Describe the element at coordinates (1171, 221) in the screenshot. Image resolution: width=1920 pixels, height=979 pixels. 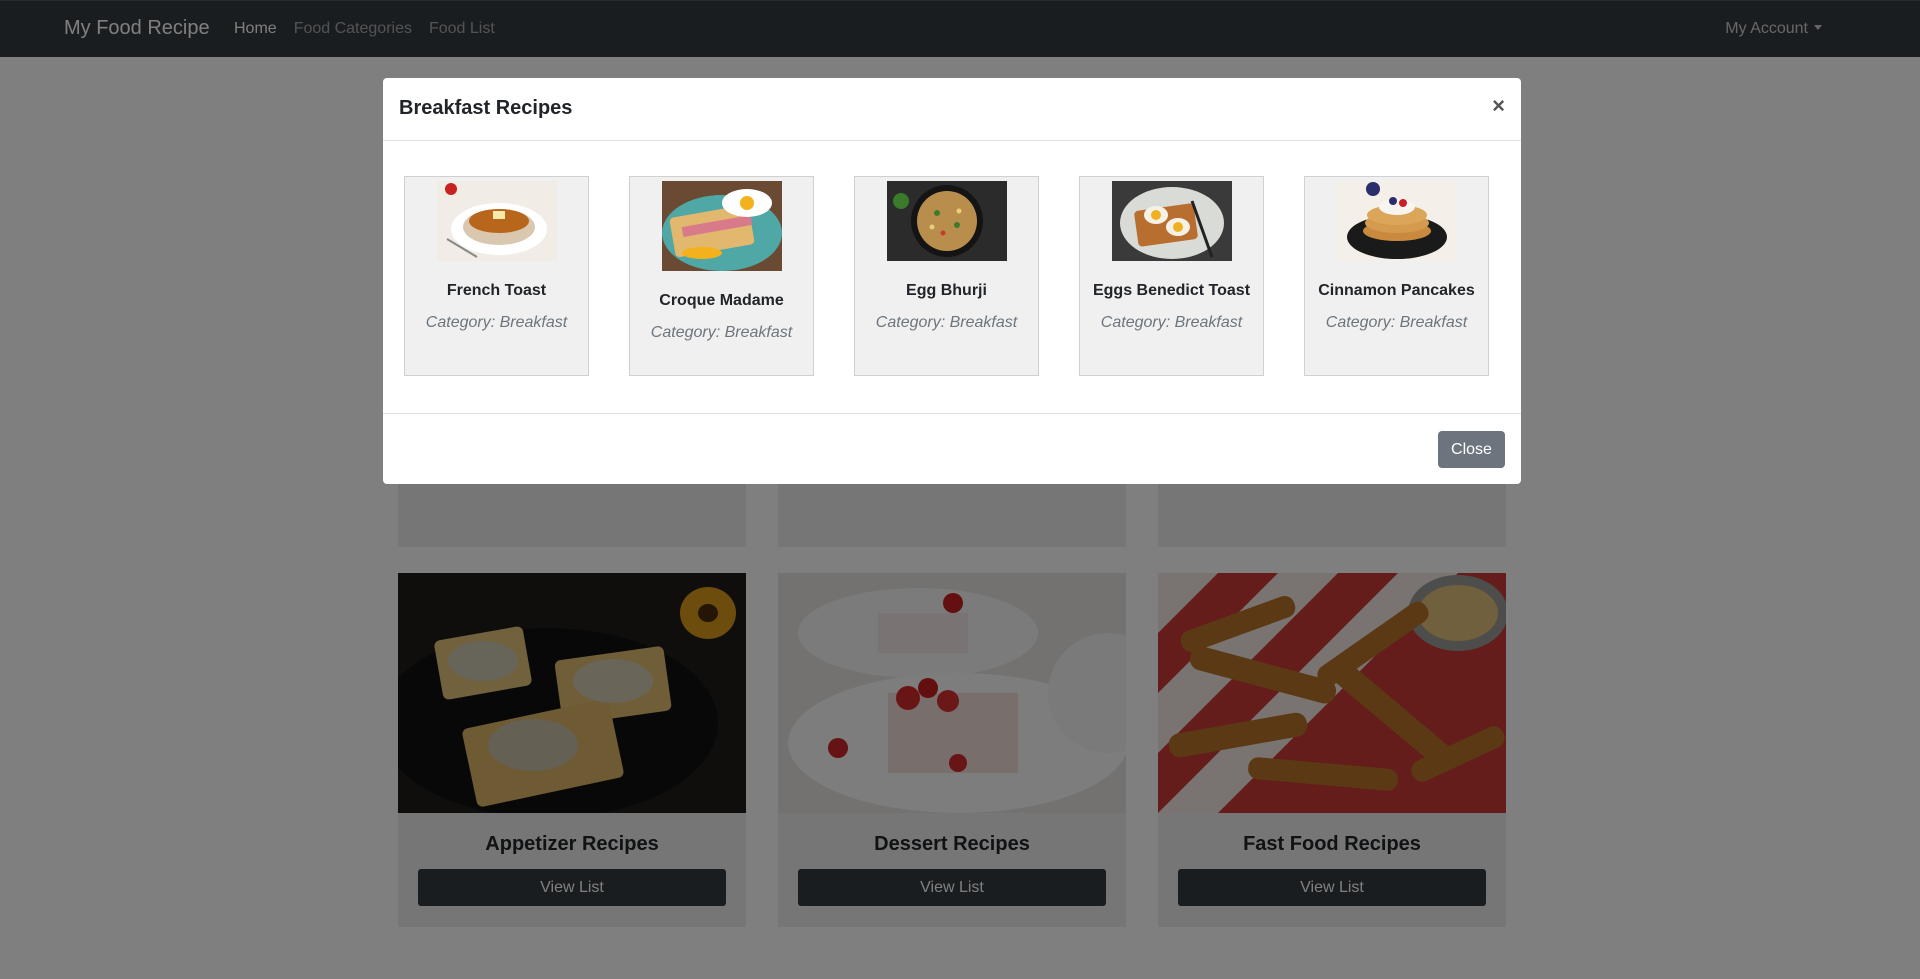
I see `eggs-benedict-toast-image` at that location.